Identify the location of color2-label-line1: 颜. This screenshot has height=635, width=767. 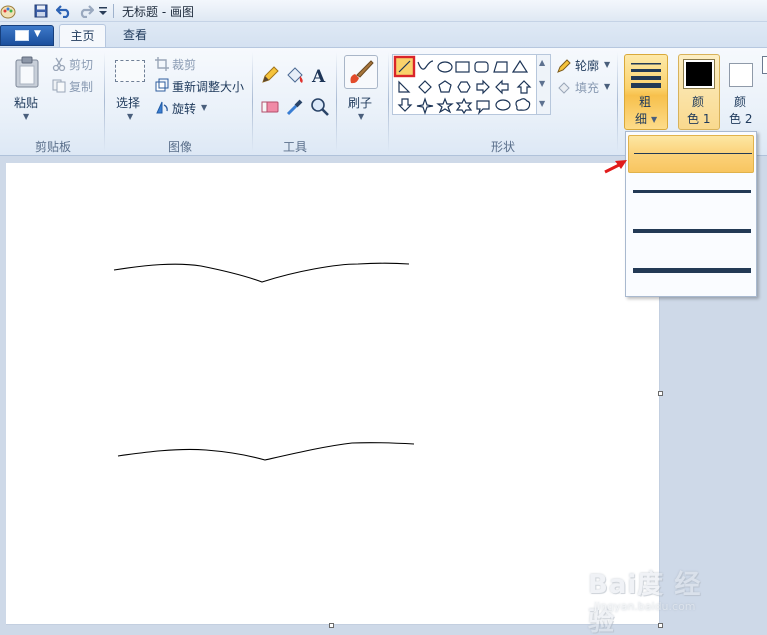
(740, 102).